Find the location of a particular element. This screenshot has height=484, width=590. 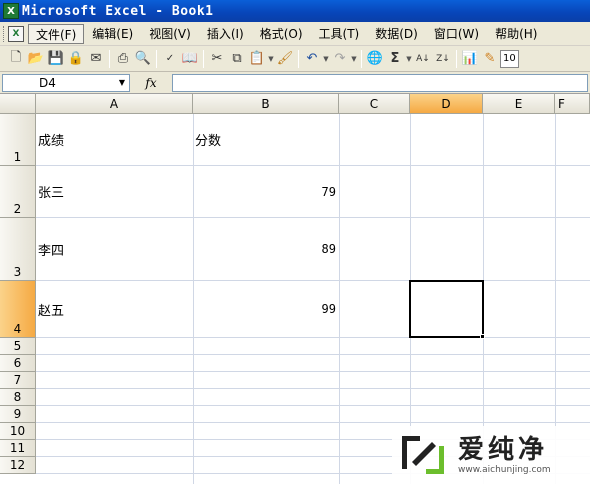

formula-input is located at coordinates (380, 82).